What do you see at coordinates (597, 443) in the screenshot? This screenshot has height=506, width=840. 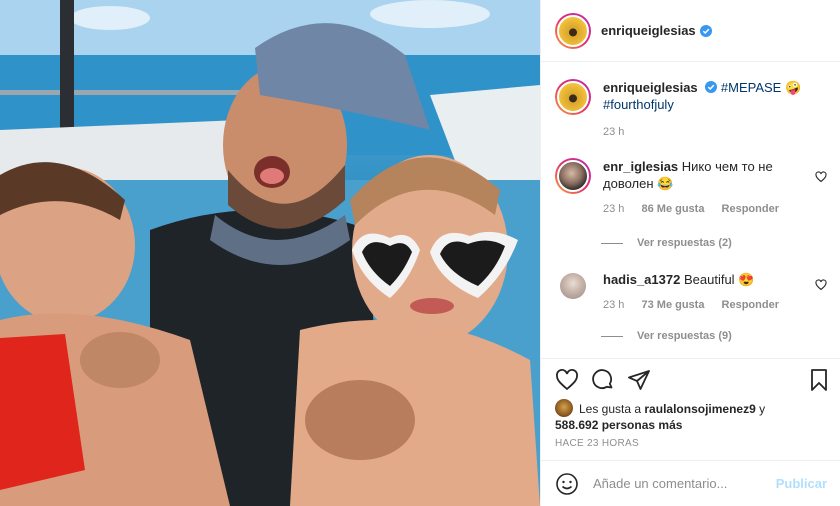 I see `post-timestamp: HACE 23 HORAS` at bounding box center [597, 443].